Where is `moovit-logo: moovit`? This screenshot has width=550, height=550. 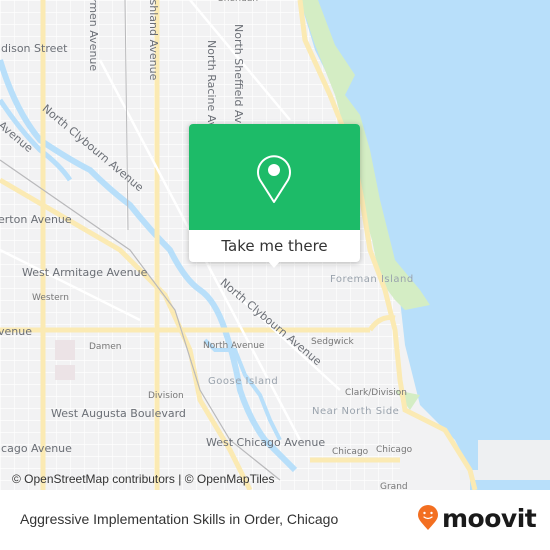
moovit-logo: moovit is located at coordinates (477, 518).